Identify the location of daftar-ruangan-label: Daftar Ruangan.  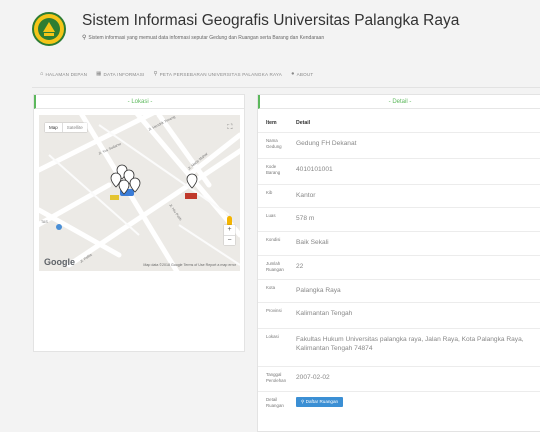
(322, 401).